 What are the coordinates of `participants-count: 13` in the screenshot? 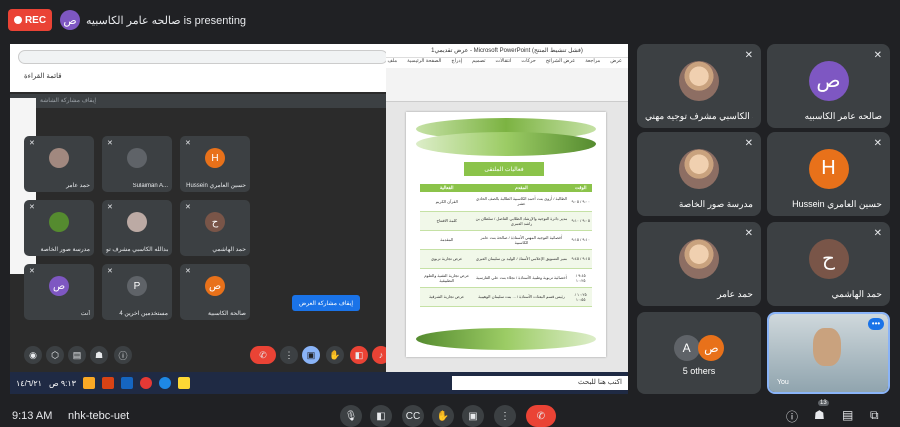 It's located at (823, 403).